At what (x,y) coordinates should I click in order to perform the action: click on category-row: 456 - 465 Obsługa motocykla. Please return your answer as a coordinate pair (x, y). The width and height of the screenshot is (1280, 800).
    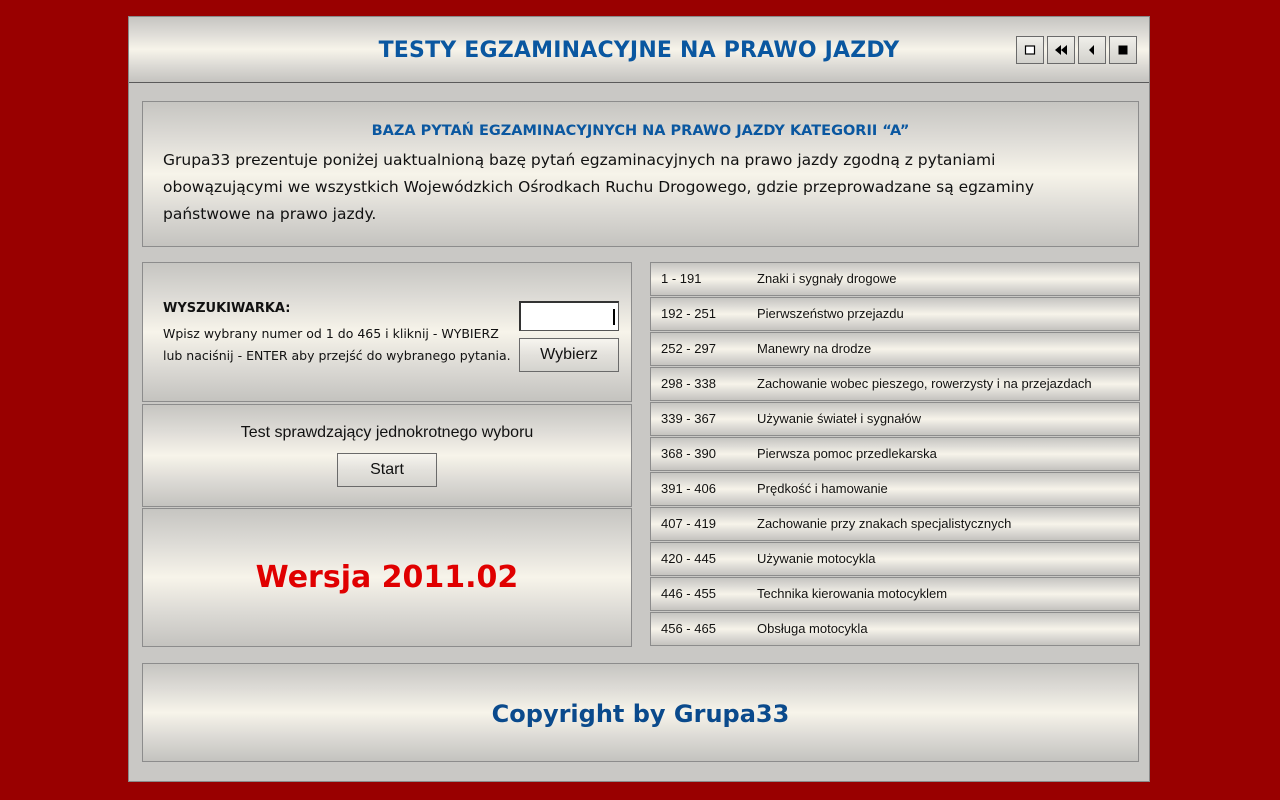
    Looking at the image, I should click on (895, 629).